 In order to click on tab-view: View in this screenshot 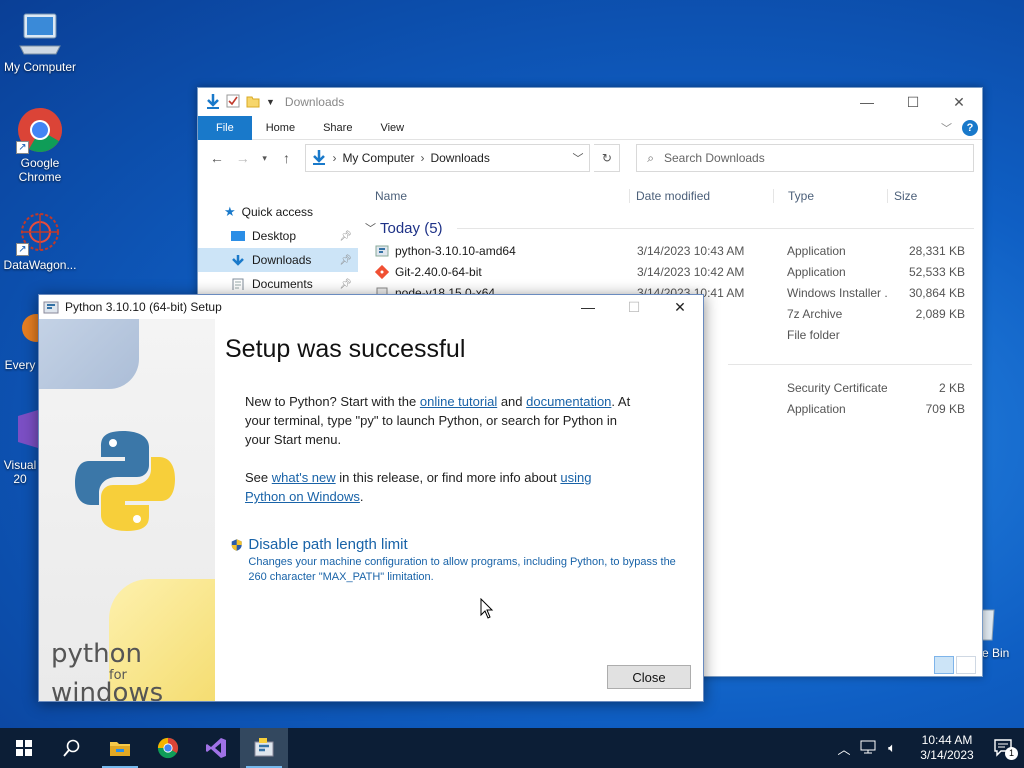, I will do `click(392, 128)`.